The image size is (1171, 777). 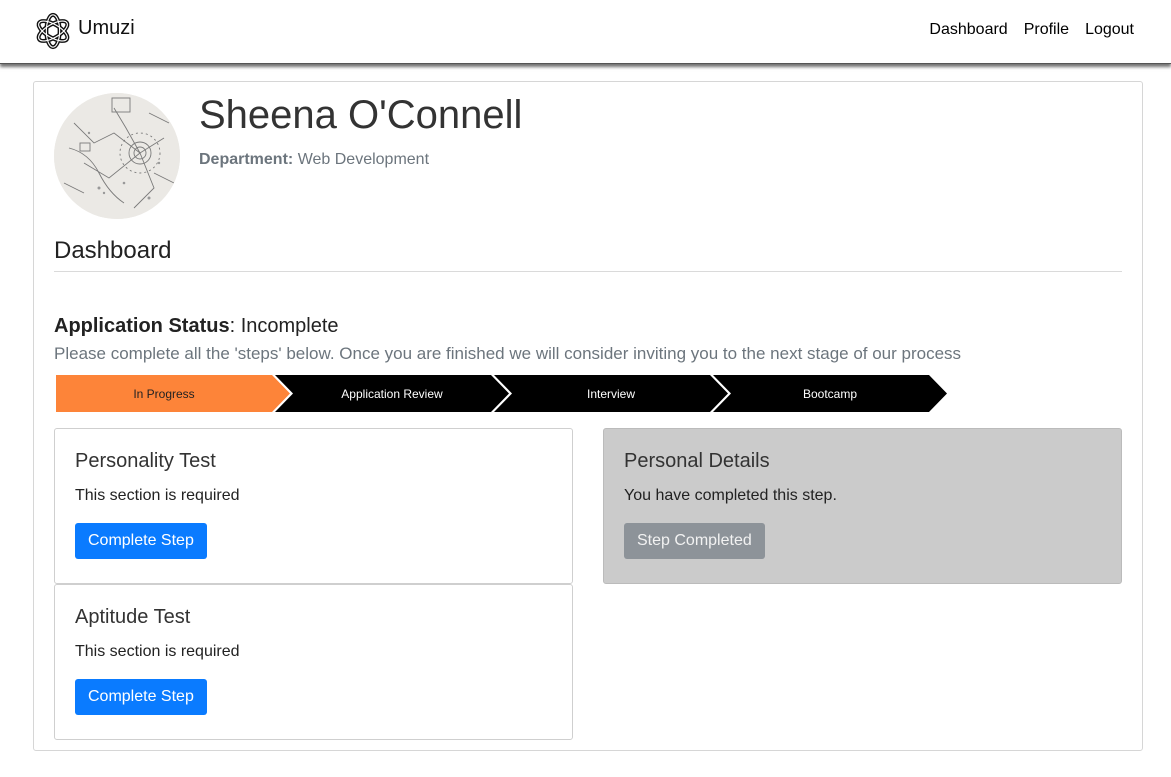 What do you see at coordinates (392, 393) in the screenshot?
I see `progress-step-application-review: Application Review` at bounding box center [392, 393].